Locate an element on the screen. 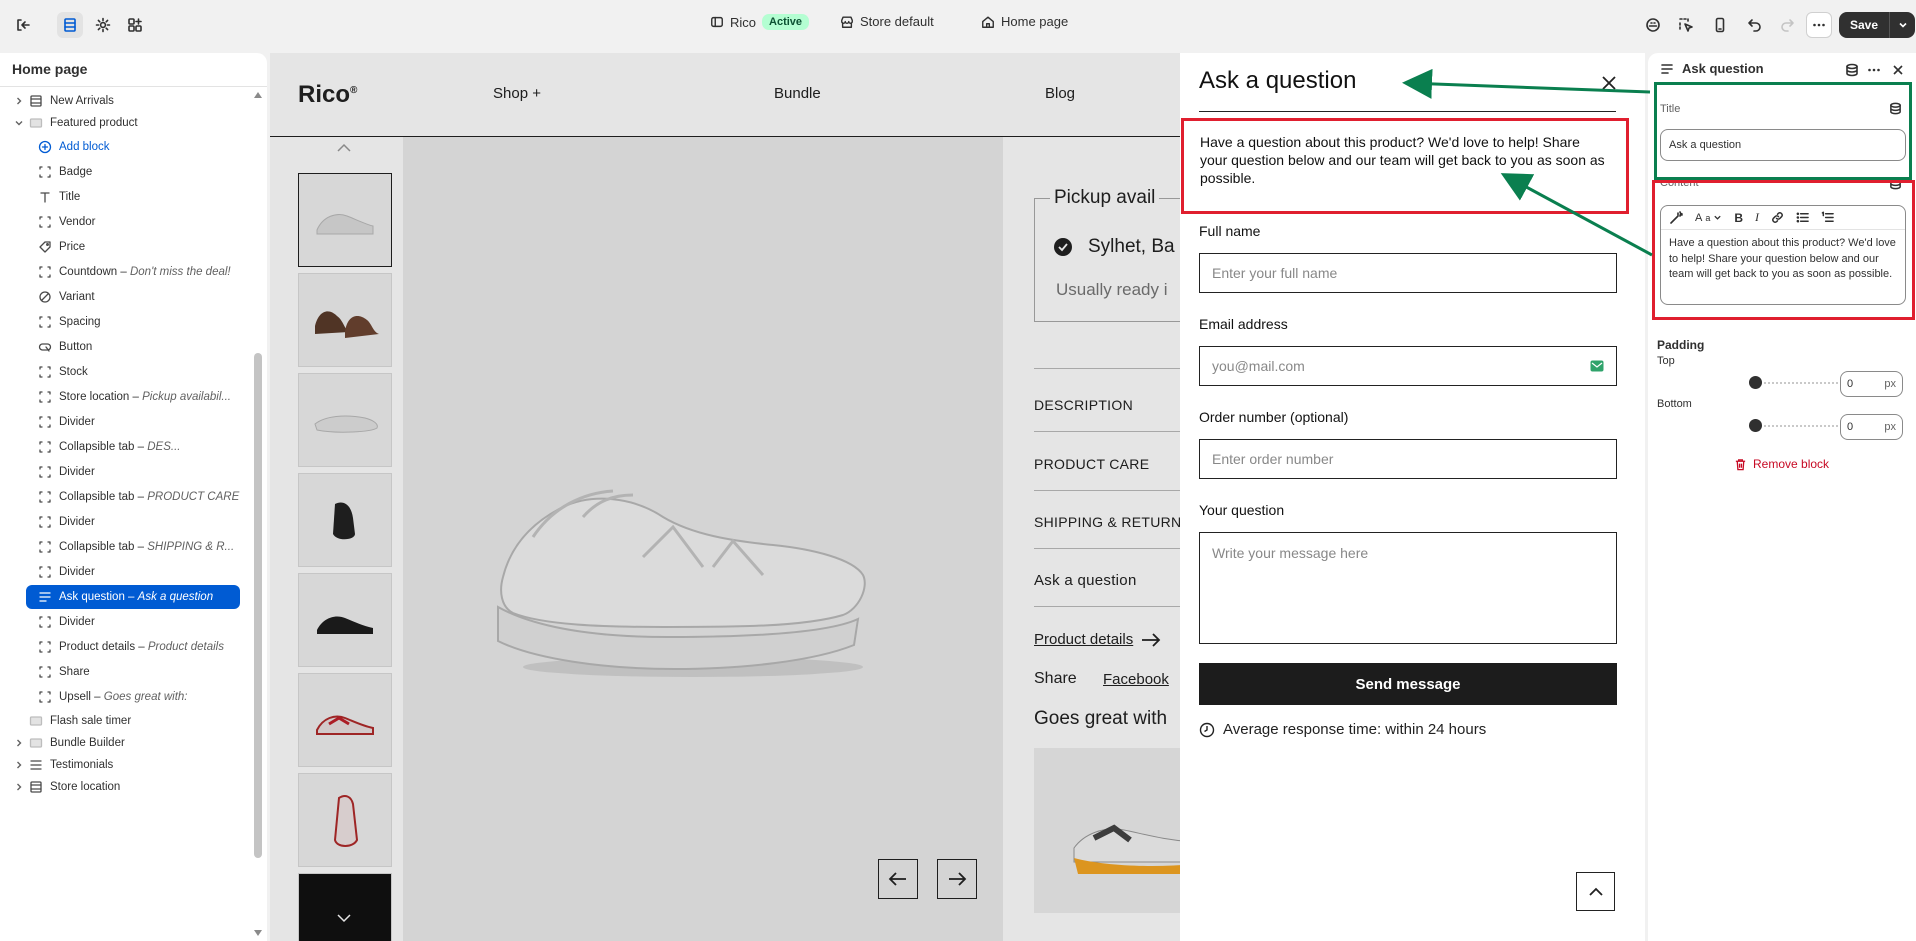 This screenshot has width=1916, height=941. store-selector: Store default is located at coordinates (887, 21).